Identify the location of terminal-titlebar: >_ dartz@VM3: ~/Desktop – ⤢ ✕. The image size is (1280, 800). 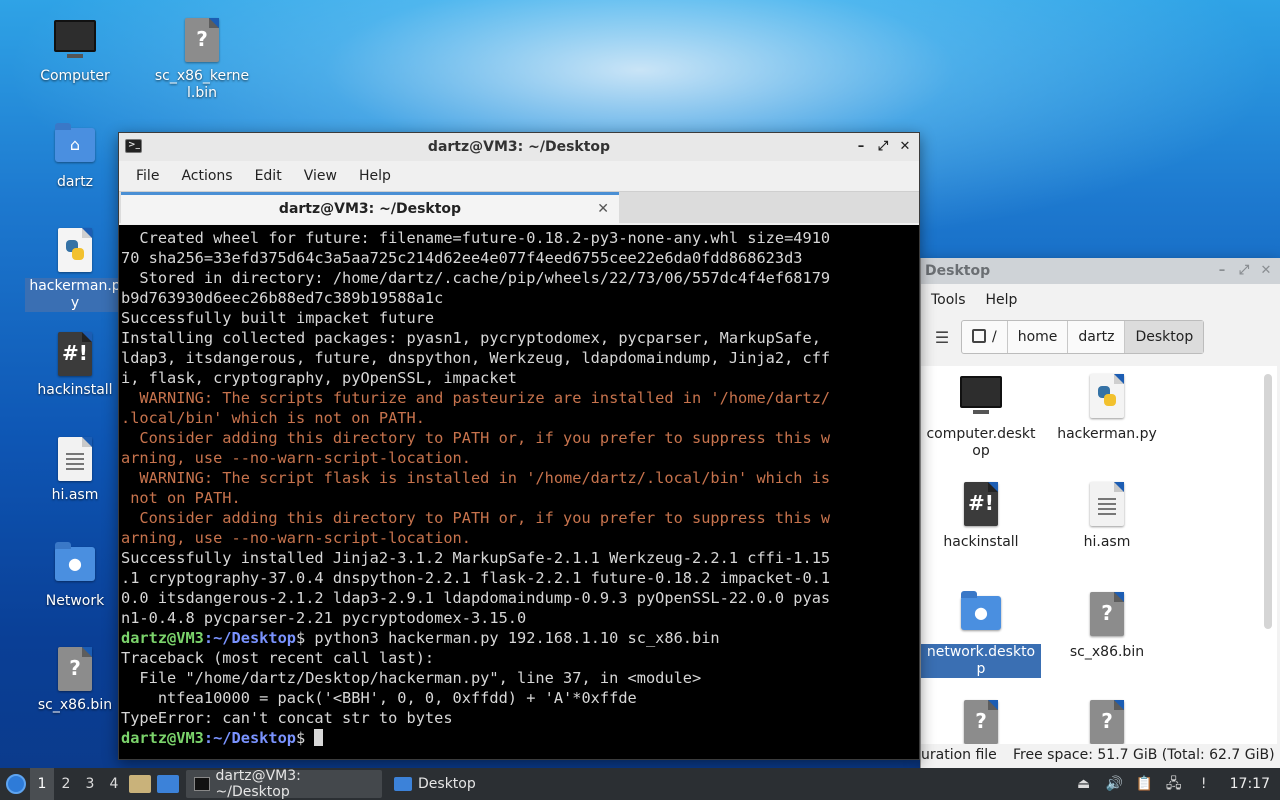
(519, 147).